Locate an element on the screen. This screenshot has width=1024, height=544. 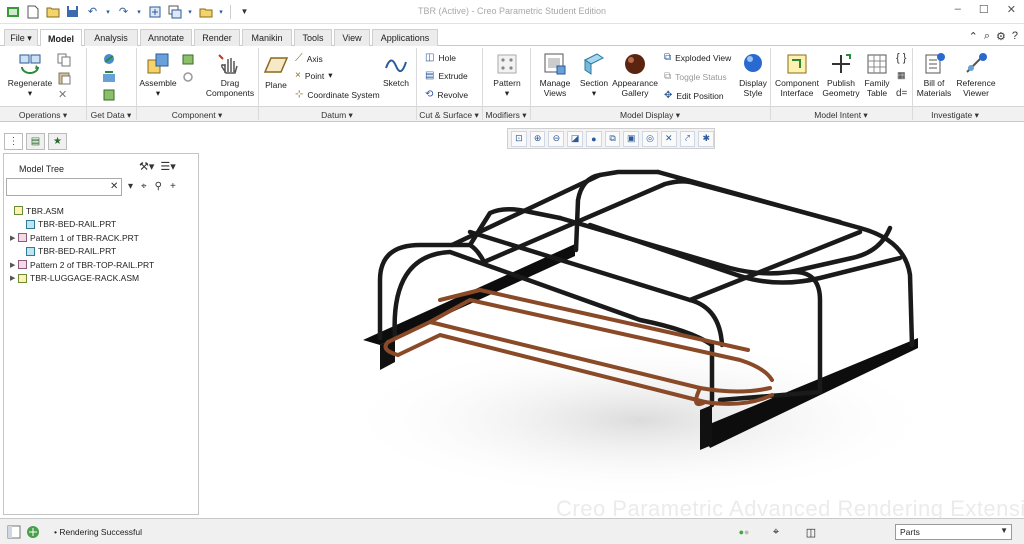
display-style-toolbar-icon: ● is located at coordinates (593, 138).